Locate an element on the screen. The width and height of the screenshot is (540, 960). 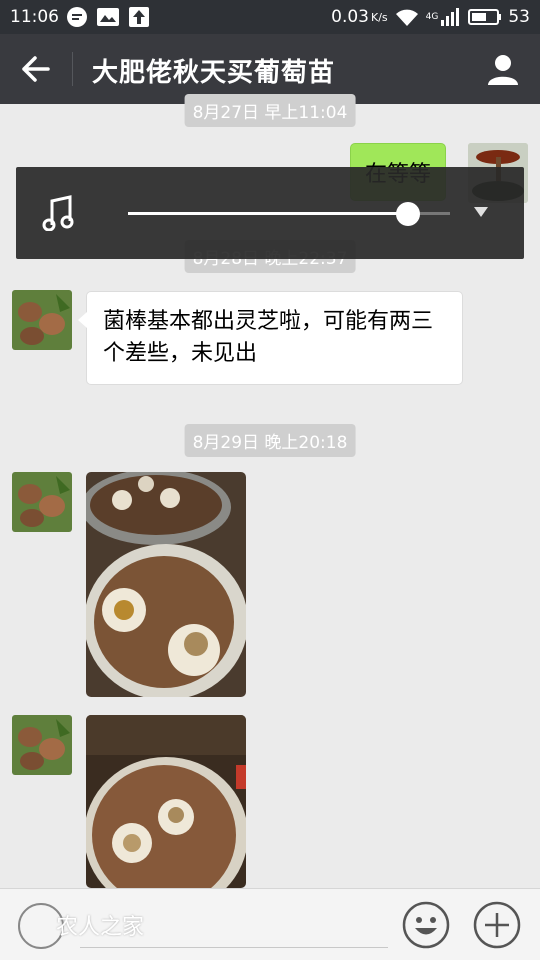
profile-icon is located at coordinates (503, 69).